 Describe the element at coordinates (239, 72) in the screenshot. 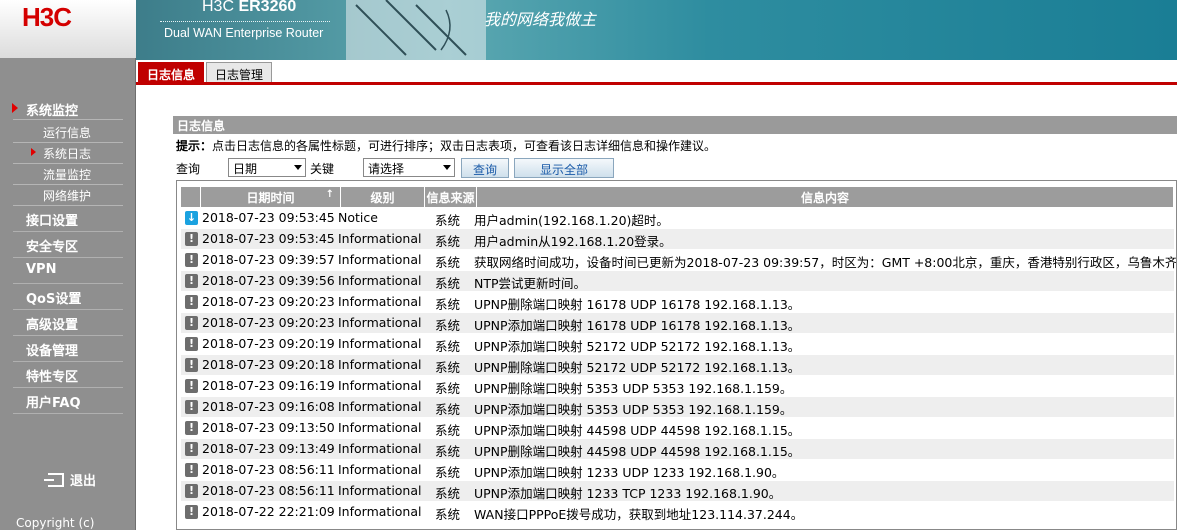

I see `tab-log-management: 日志管理` at that location.